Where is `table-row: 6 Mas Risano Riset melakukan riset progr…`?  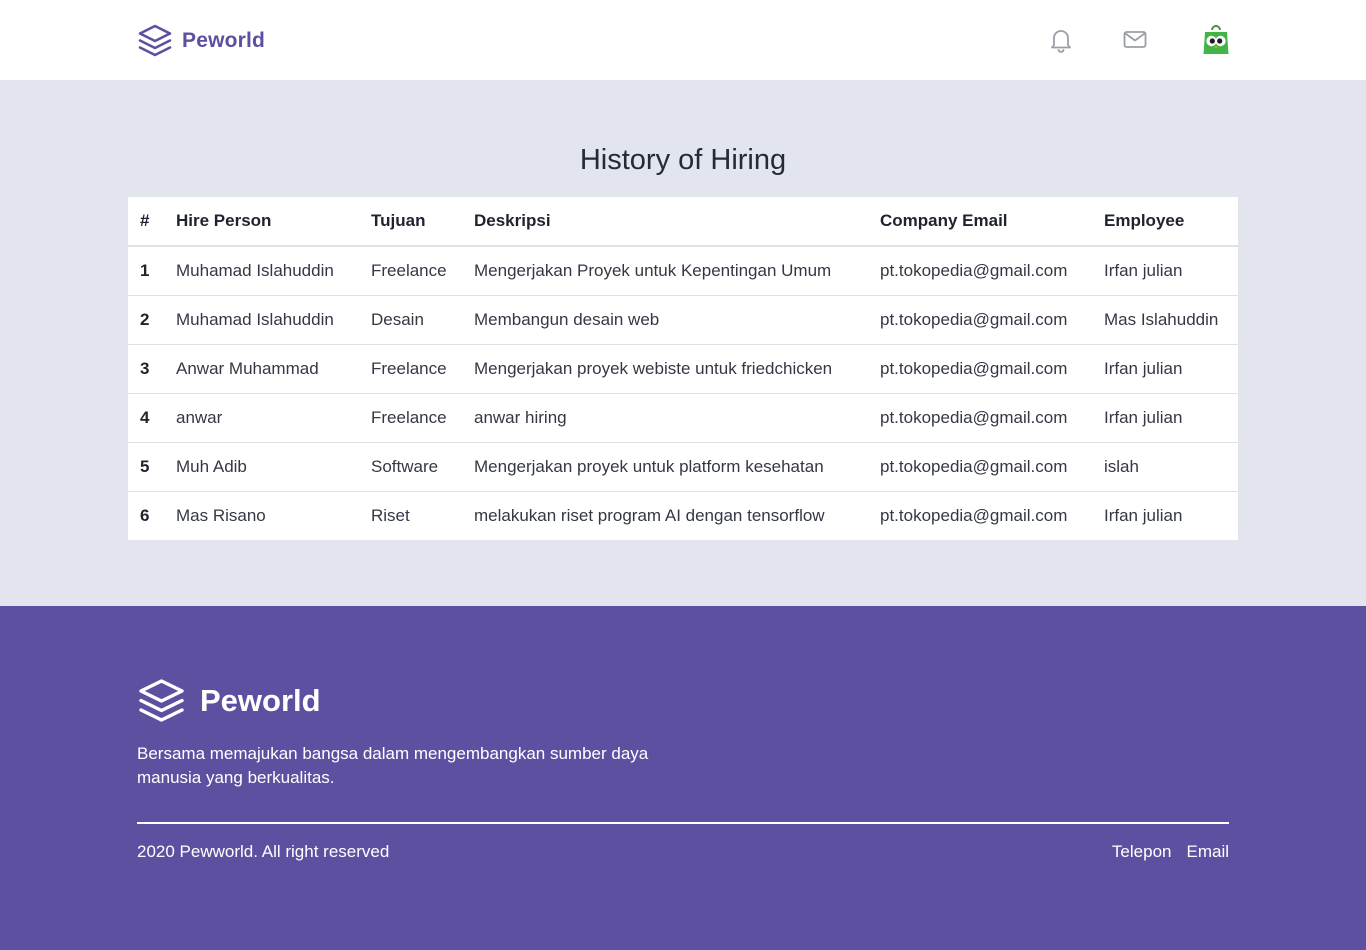 table-row: 6 Mas Risano Riset melakukan riset progr… is located at coordinates (683, 515).